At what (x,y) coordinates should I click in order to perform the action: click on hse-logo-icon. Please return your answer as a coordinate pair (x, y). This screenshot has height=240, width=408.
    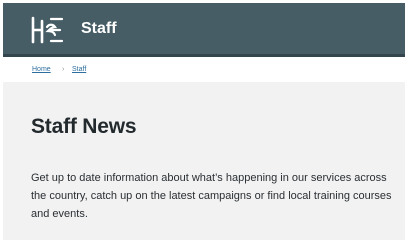
    Looking at the image, I should click on (47, 30).